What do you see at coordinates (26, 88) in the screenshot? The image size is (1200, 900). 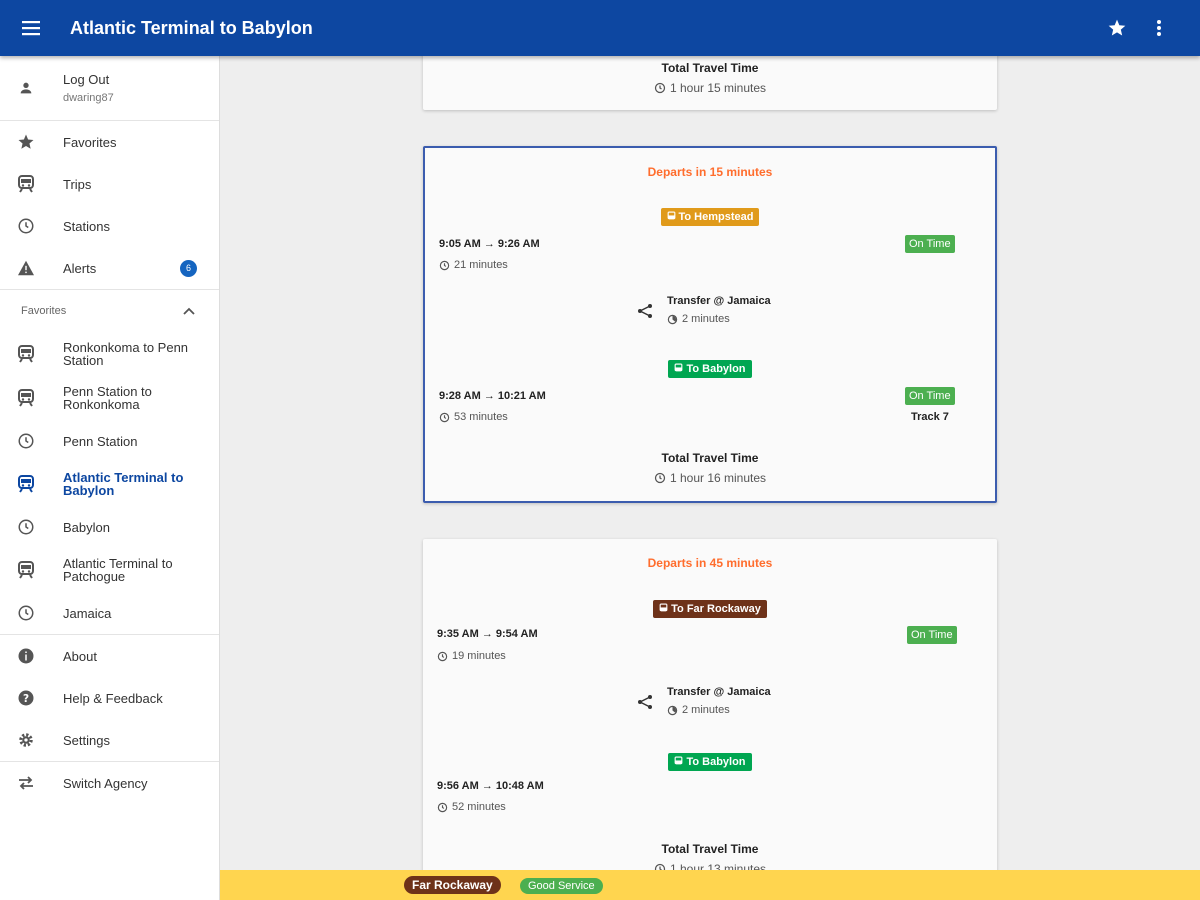 I see `person-icon` at bounding box center [26, 88].